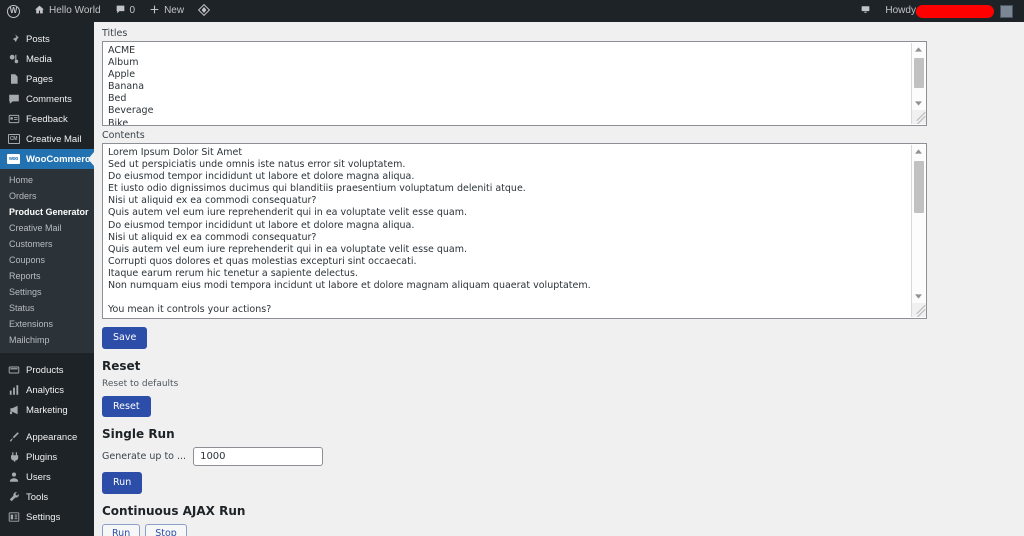 This screenshot has height=536, width=1024. I want to click on submenu-item-settings: Settings, so click(47, 292).